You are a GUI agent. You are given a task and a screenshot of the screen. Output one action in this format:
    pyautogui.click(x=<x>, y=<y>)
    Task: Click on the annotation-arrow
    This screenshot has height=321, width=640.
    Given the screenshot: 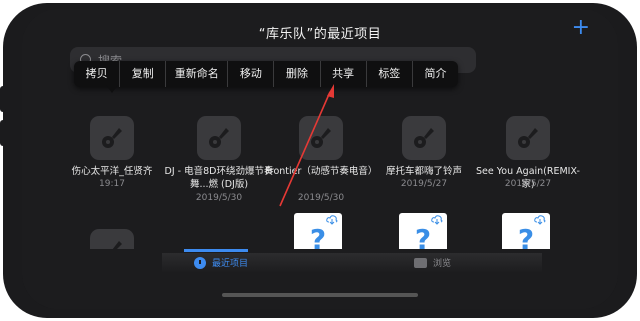 What is the action you would take?
    pyautogui.click(x=306, y=145)
    